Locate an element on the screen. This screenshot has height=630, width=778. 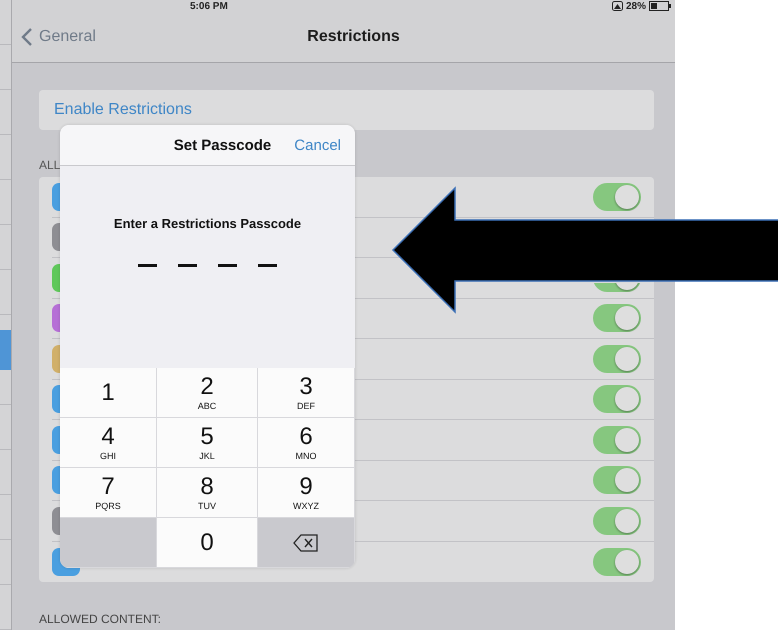
cancel-button: Cancel is located at coordinates (317, 145).